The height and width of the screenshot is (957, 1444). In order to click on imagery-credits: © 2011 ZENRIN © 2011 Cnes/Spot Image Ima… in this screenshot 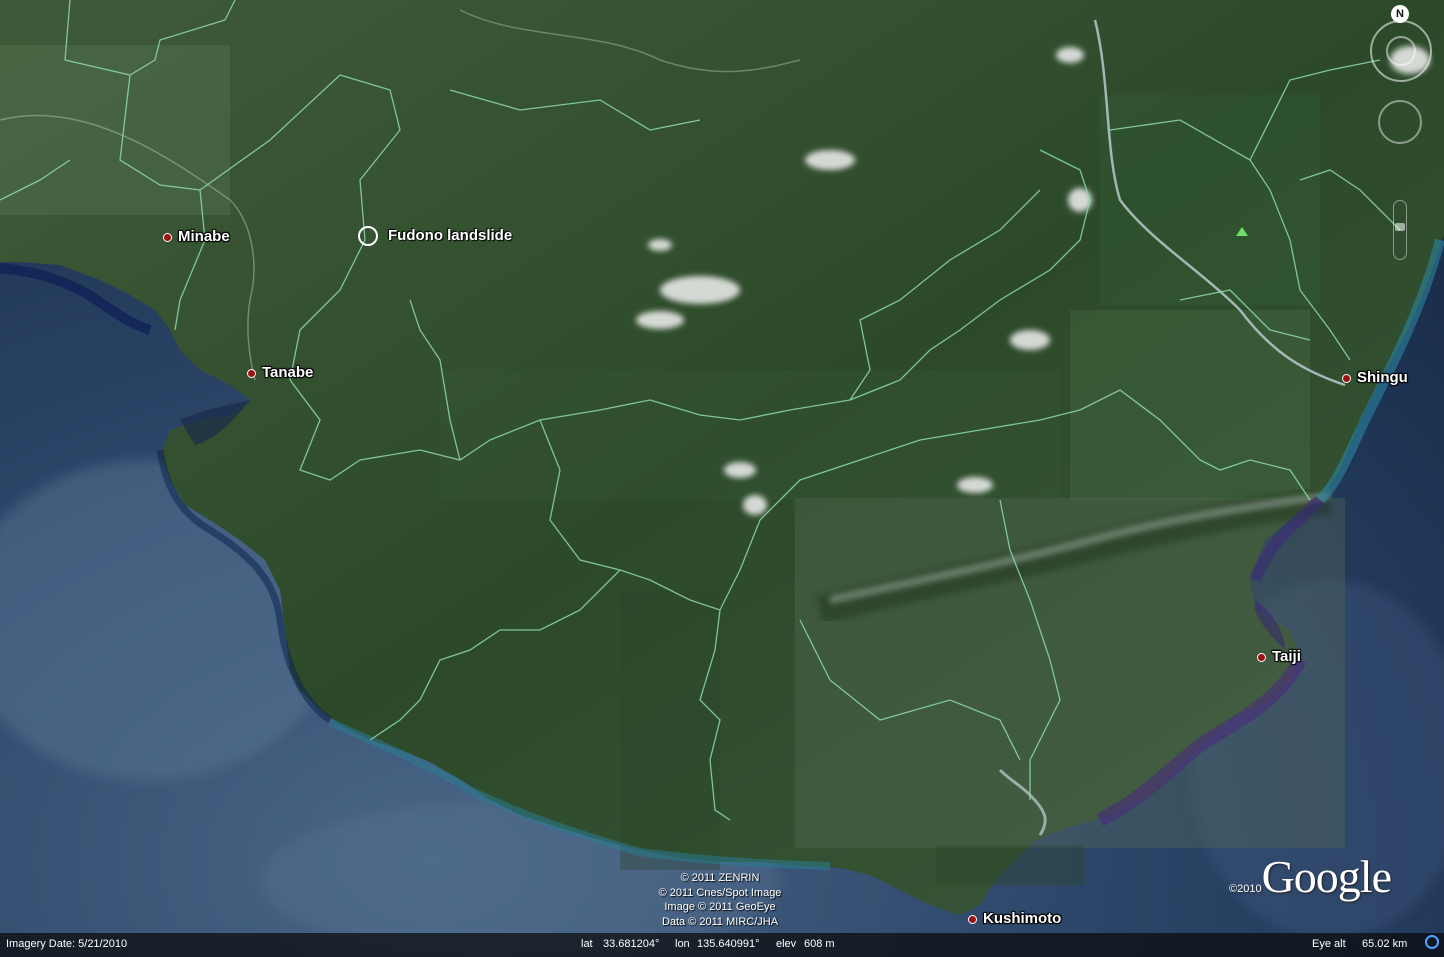, I will do `click(720, 900)`.